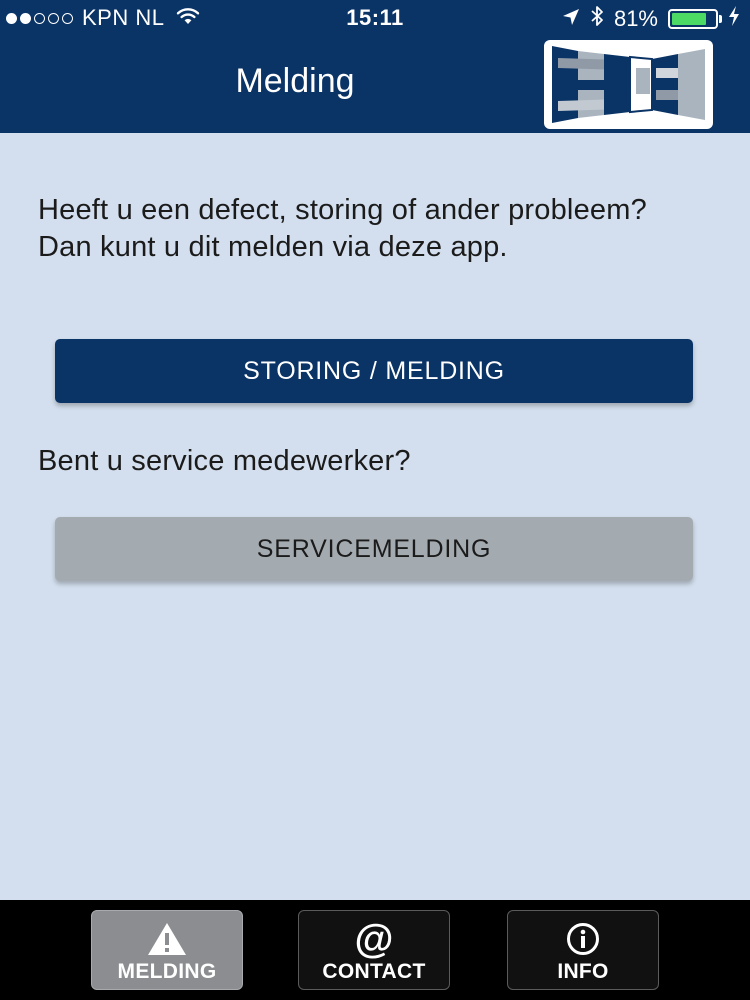 This screenshot has height=1000, width=750. Describe the element at coordinates (374, 371) in the screenshot. I see `storing-melding-button: STORING / MELDING` at that location.